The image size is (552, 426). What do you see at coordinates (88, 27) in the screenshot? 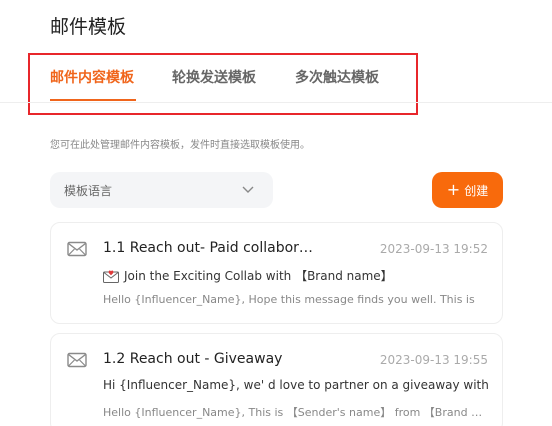
I see `page-title: 邮件模板` at bounding box center [88, 27].